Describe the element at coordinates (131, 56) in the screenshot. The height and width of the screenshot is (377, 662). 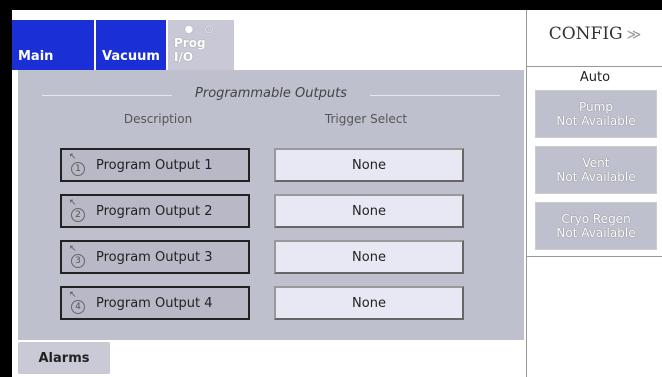
I see `tab-vacuum-label: Vacuum` at that location.